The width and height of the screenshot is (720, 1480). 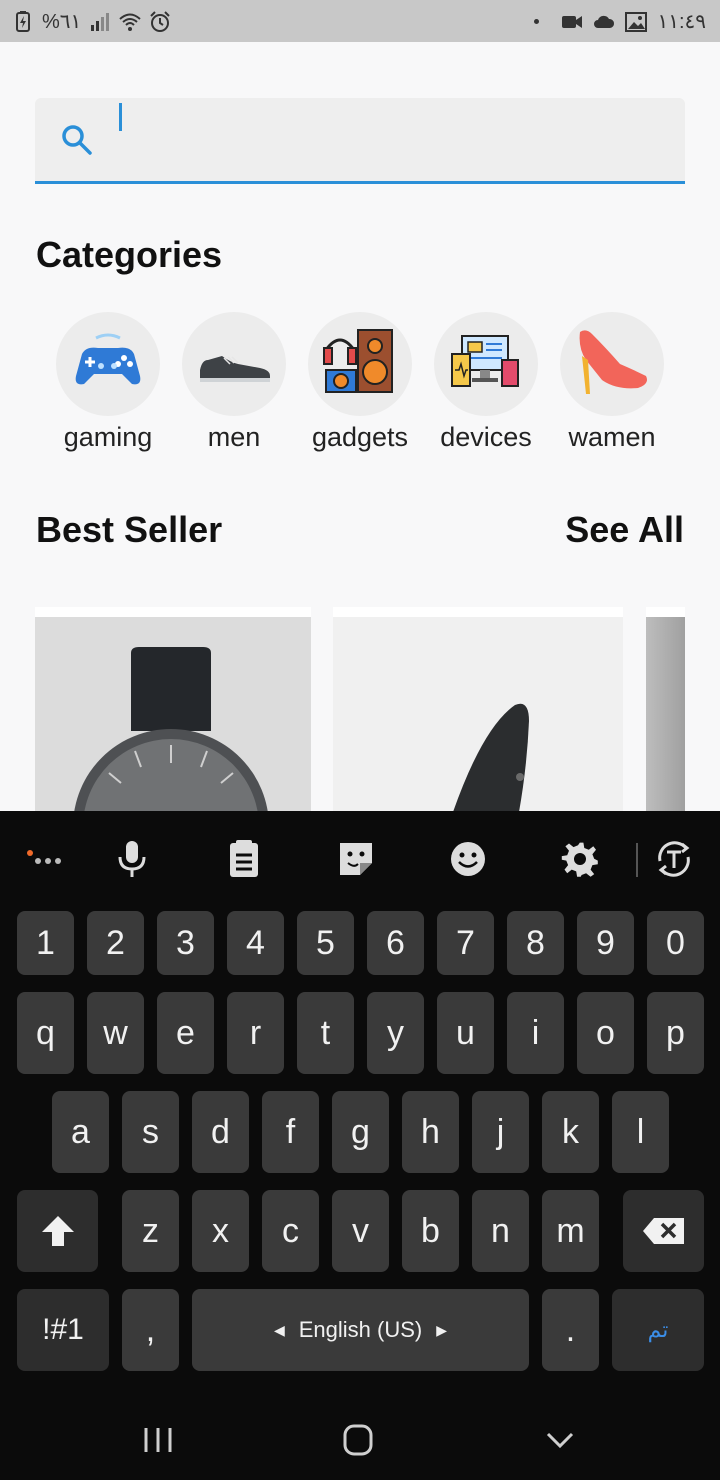 What do you see at coordinates (150, 1132) in the screenshot?
I see `key-s: s` at bounding box center [150, 1132].